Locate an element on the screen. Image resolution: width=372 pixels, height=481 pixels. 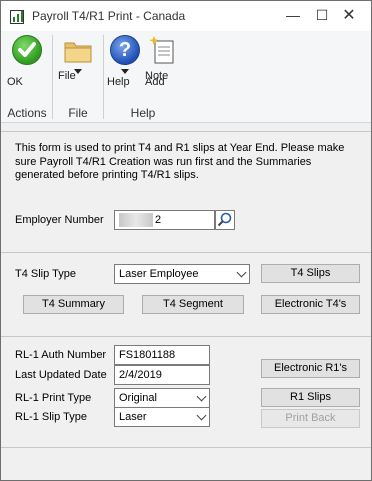
group-help-label: Help is located at coordinates (143, 113).